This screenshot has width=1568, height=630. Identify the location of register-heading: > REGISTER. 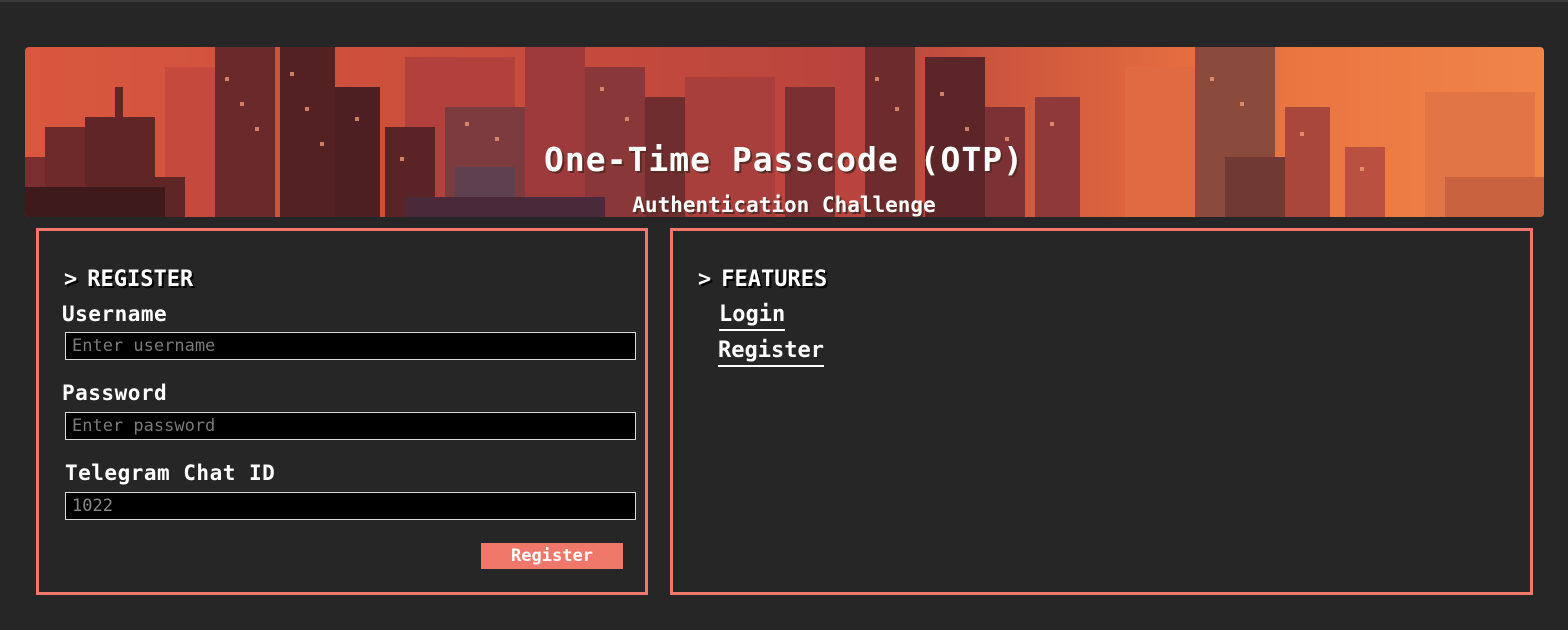
(128, 280).